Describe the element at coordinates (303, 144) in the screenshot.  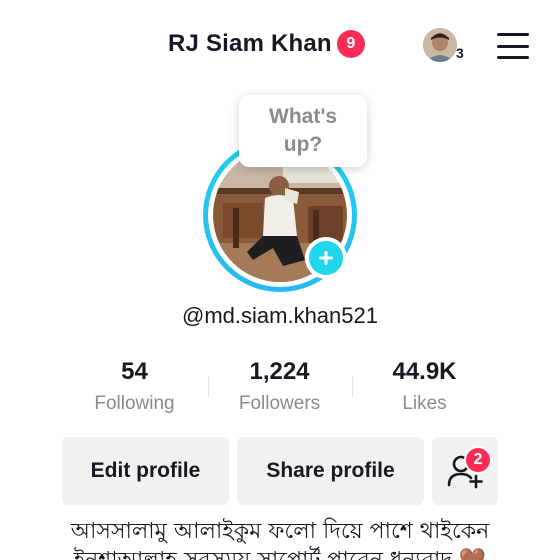
I see `status-bubble-line2: up?` at that location.